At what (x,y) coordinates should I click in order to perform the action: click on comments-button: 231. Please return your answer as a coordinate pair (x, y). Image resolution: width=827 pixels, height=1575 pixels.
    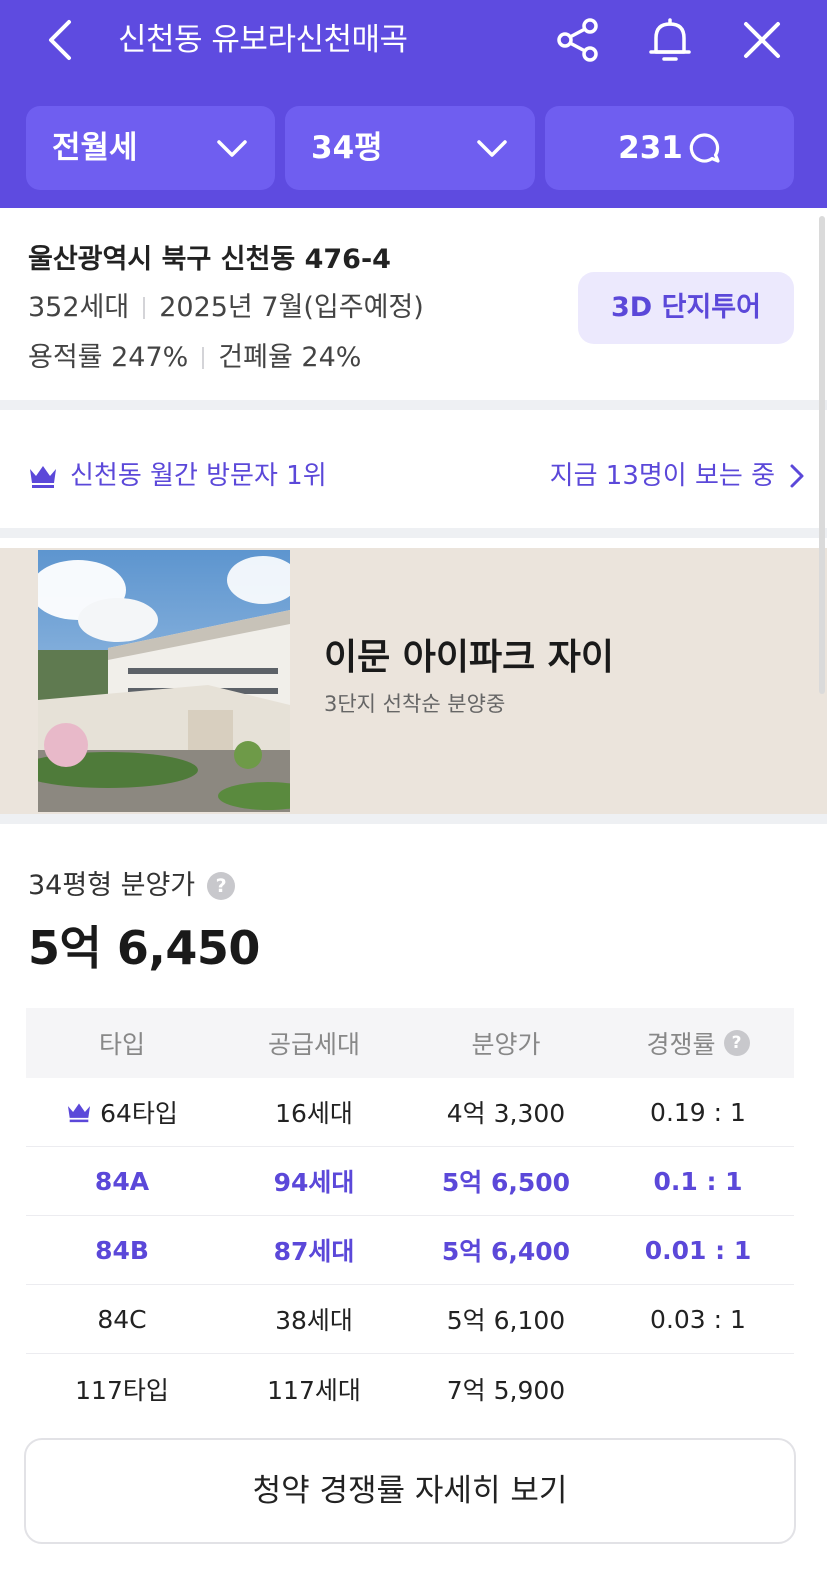
    Looking at the image, I should click on (669, 148).